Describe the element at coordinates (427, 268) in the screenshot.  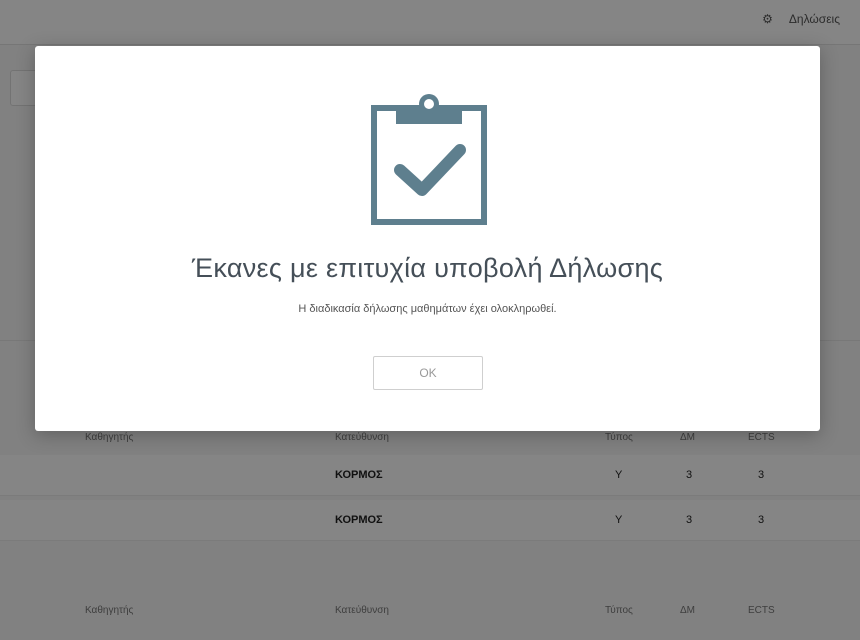
I see `modal-title: Έκανες με επιτυχία υποβολή Δήλωσης` at that location.